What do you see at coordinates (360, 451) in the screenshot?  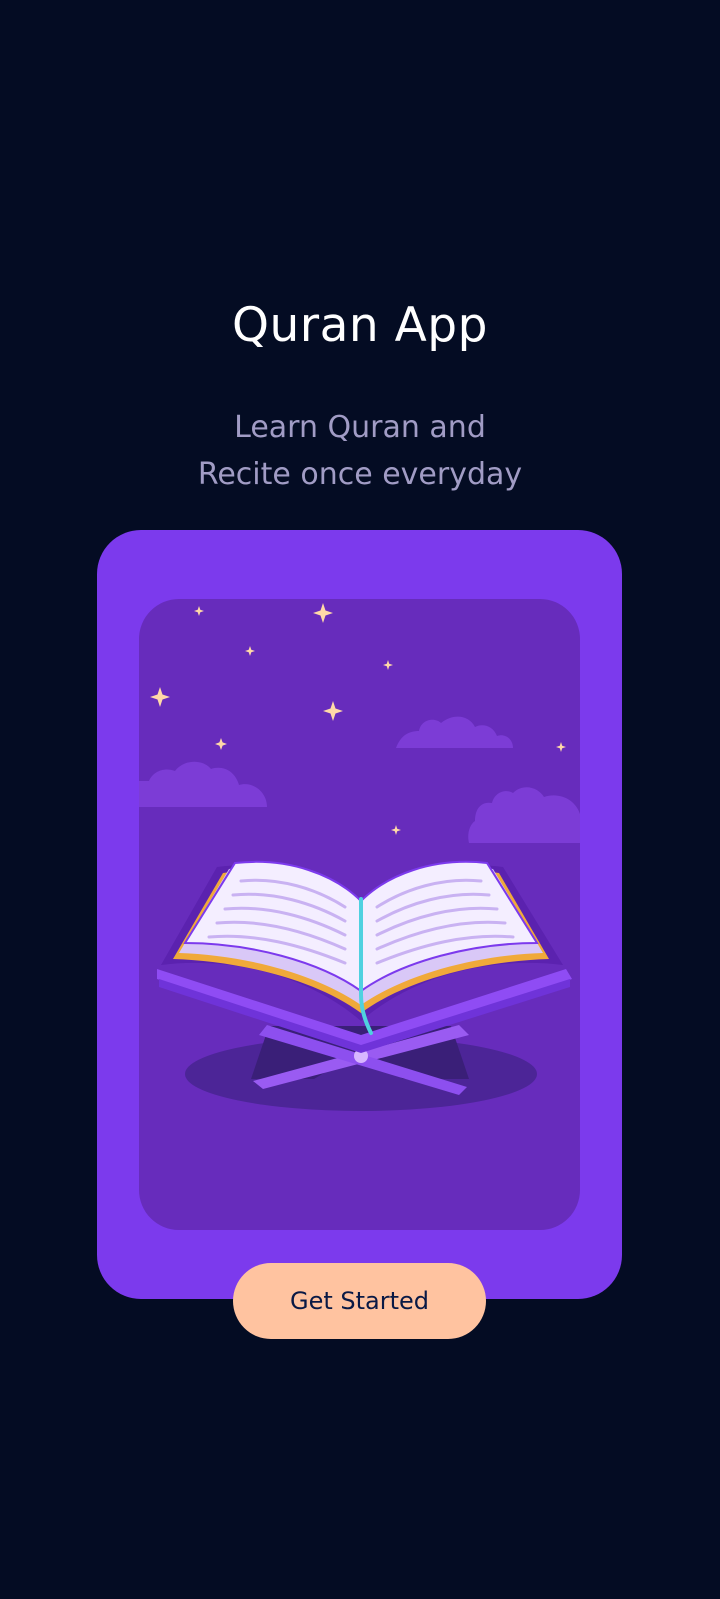 I see `app-subtitle: Learn Quran and Recite once everyday` at bounding box center [360, 451].